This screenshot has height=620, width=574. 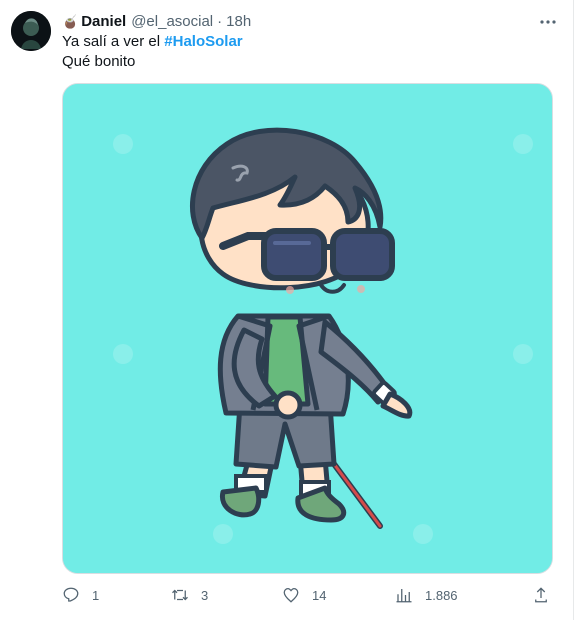 I want to click on post-time: 18h, so click(x=238, y=22).